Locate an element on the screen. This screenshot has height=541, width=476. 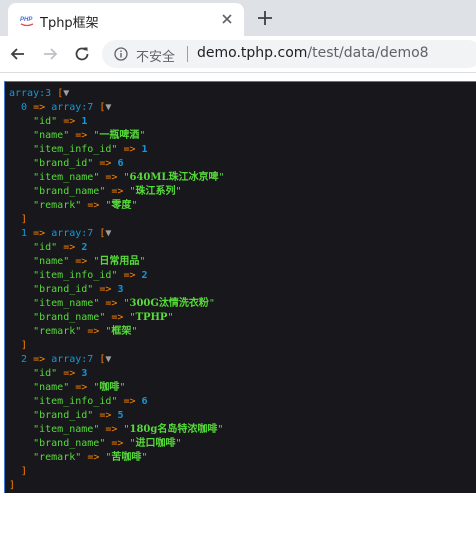
new-tab-icon is located at coordinates (265, 18).